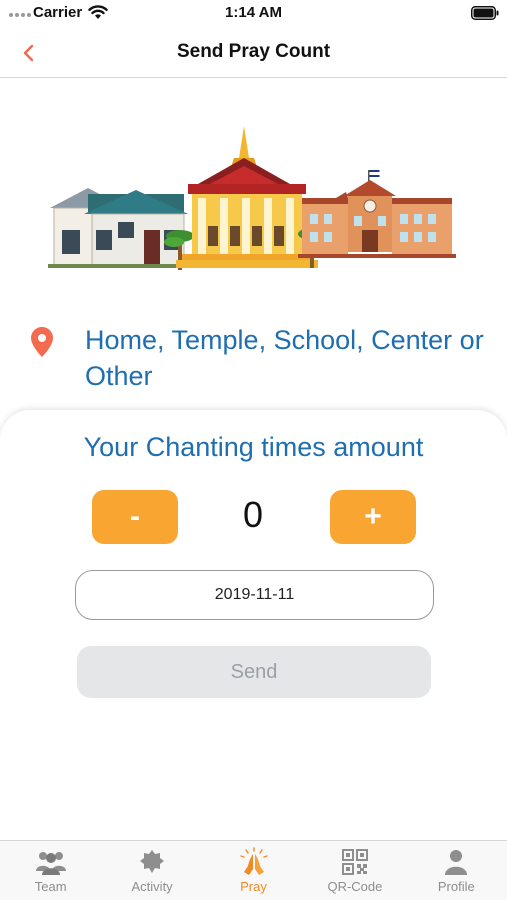  Describe the element at coordinates (254, 672) in the screenshot. I see `send-button: Send` at that location.